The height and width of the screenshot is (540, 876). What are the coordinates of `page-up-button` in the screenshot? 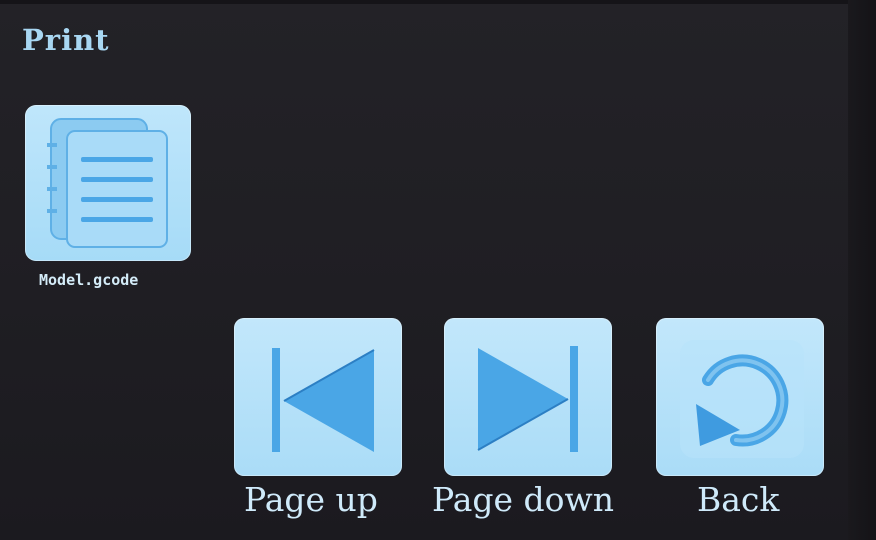 It's located at (318, 397).